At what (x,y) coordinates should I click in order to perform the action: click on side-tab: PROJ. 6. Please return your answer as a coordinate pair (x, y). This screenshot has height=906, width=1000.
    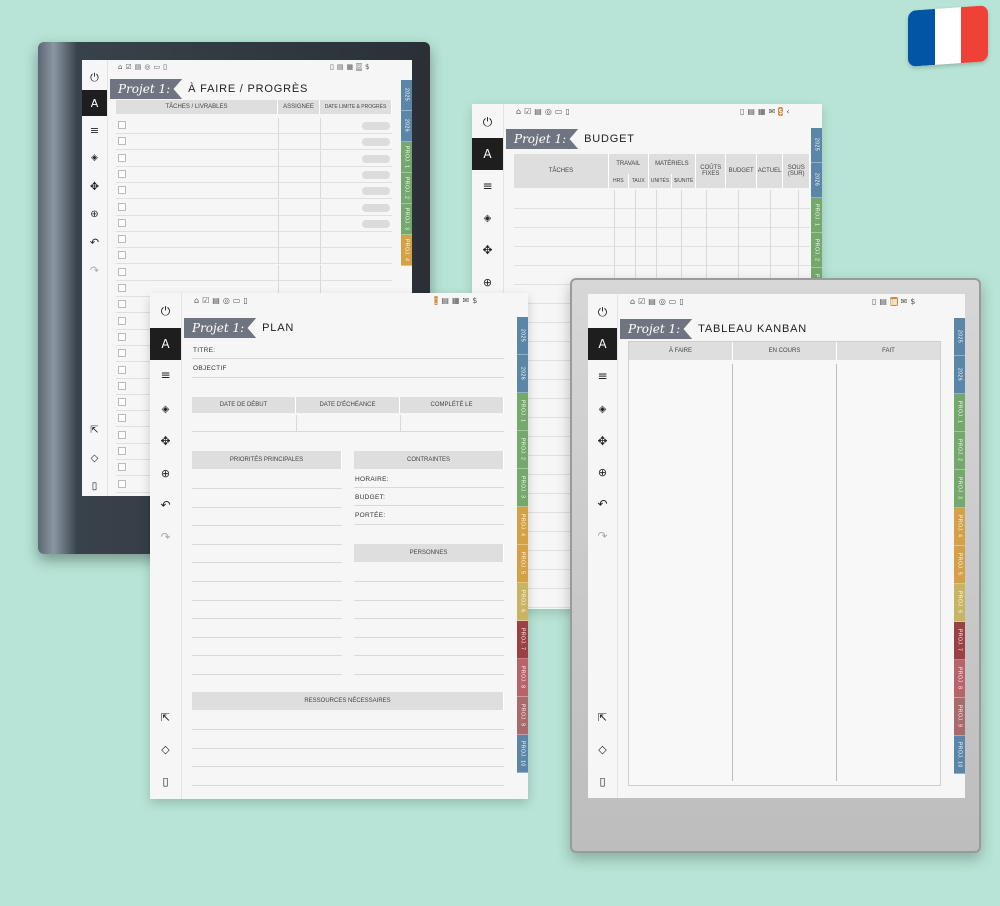
    Looking at the image, I should click on (959, 603).